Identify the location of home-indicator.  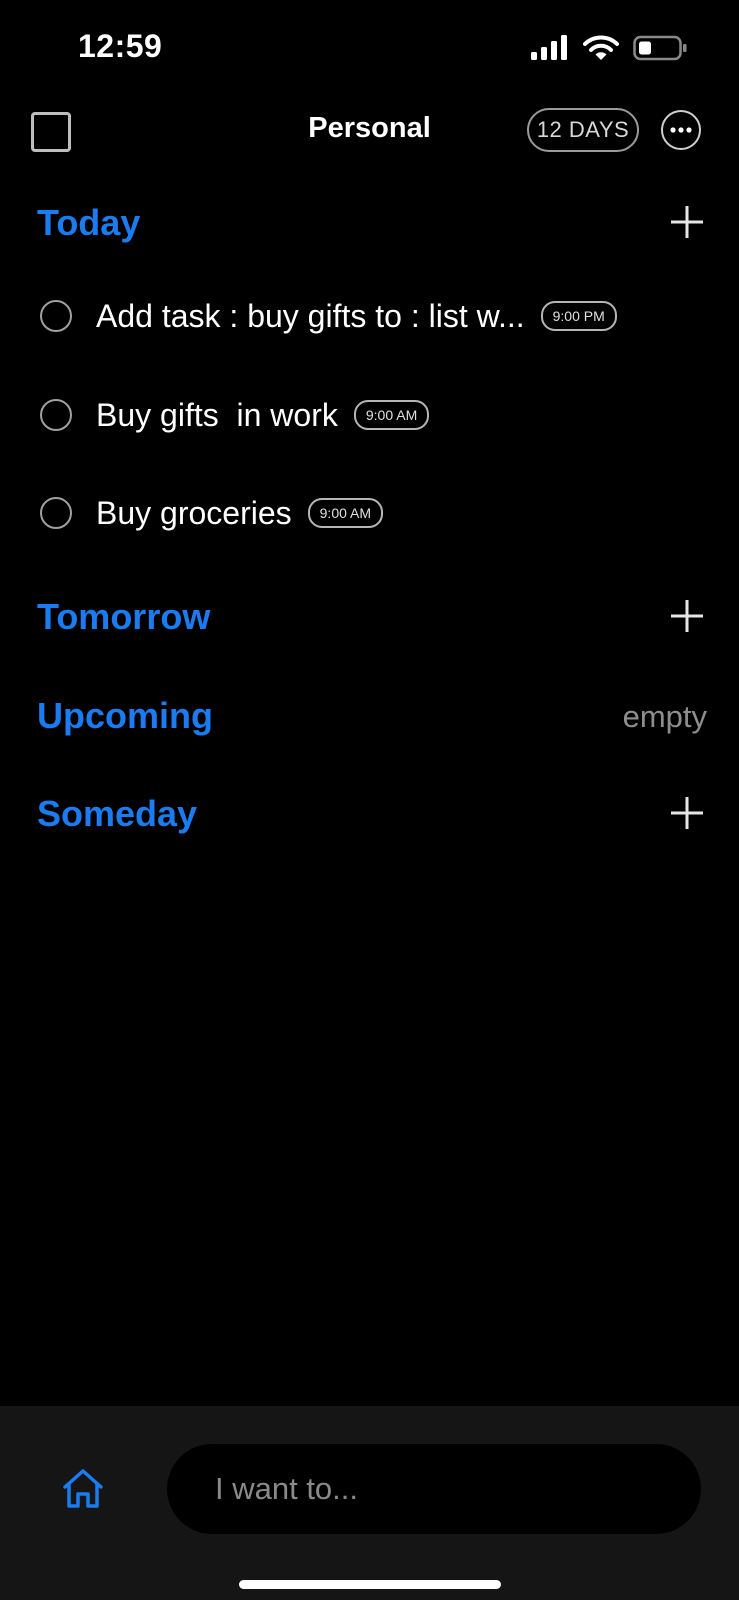
(370, 1584).